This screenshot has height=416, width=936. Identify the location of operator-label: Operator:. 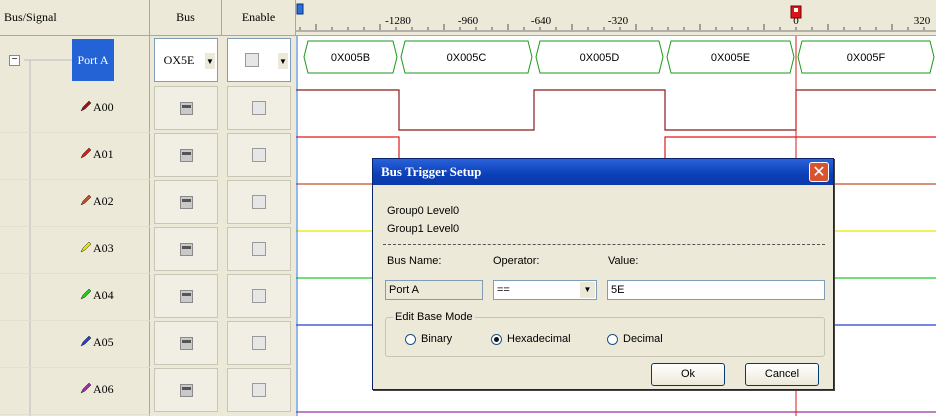
(516, 261).